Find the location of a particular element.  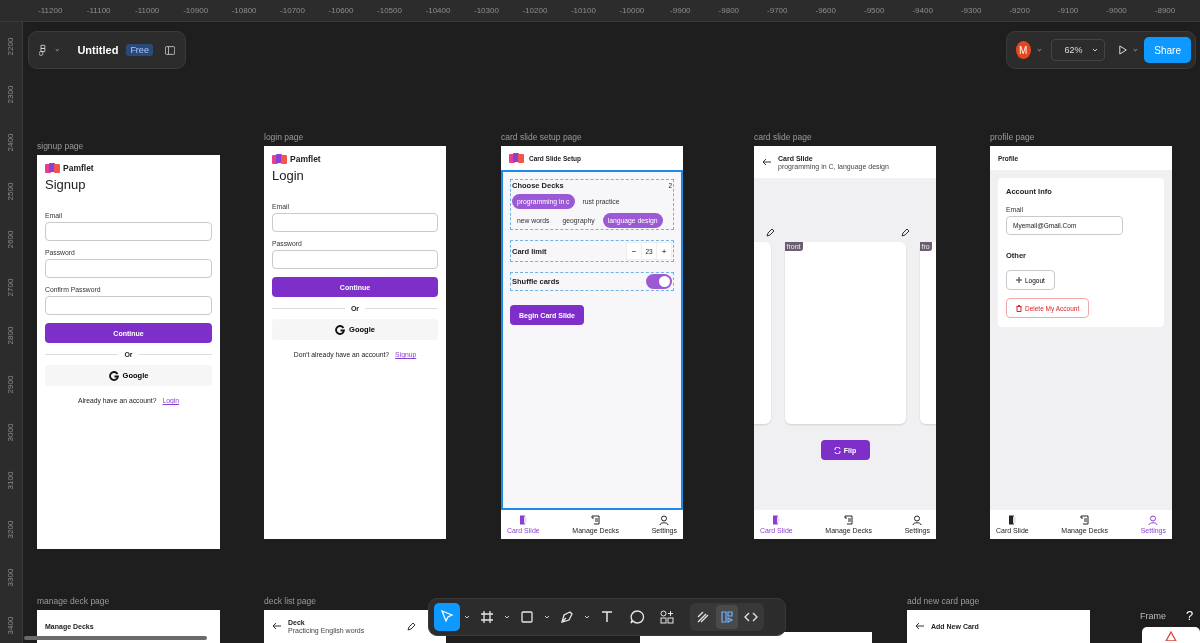

file-name: Untitled is located at coordinates (98, 50).